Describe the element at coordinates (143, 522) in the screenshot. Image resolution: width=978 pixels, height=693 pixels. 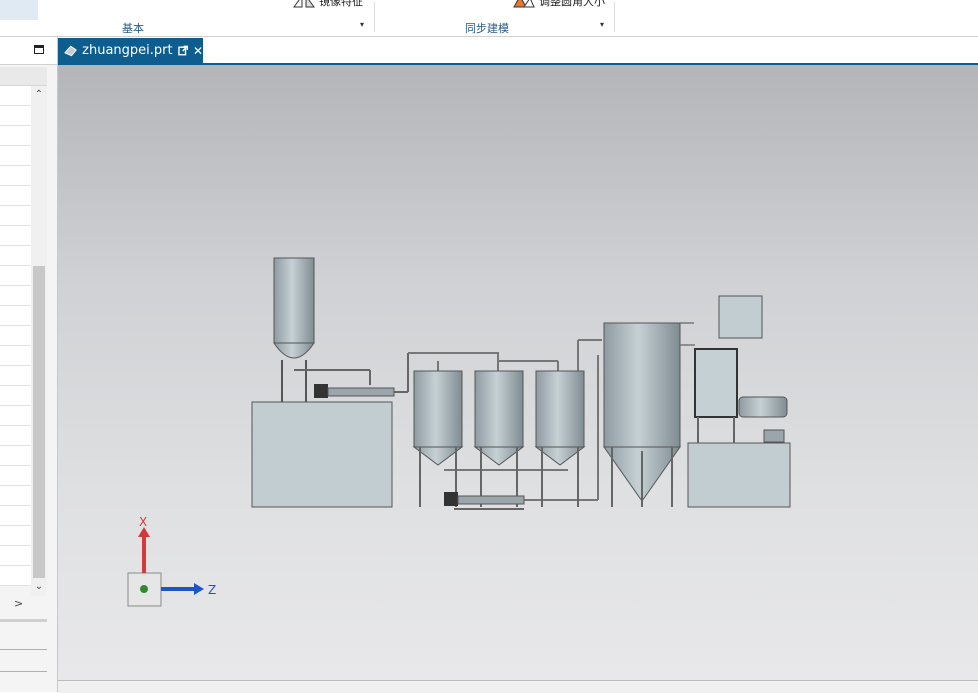
I see `axis-x-label: X` at that location.